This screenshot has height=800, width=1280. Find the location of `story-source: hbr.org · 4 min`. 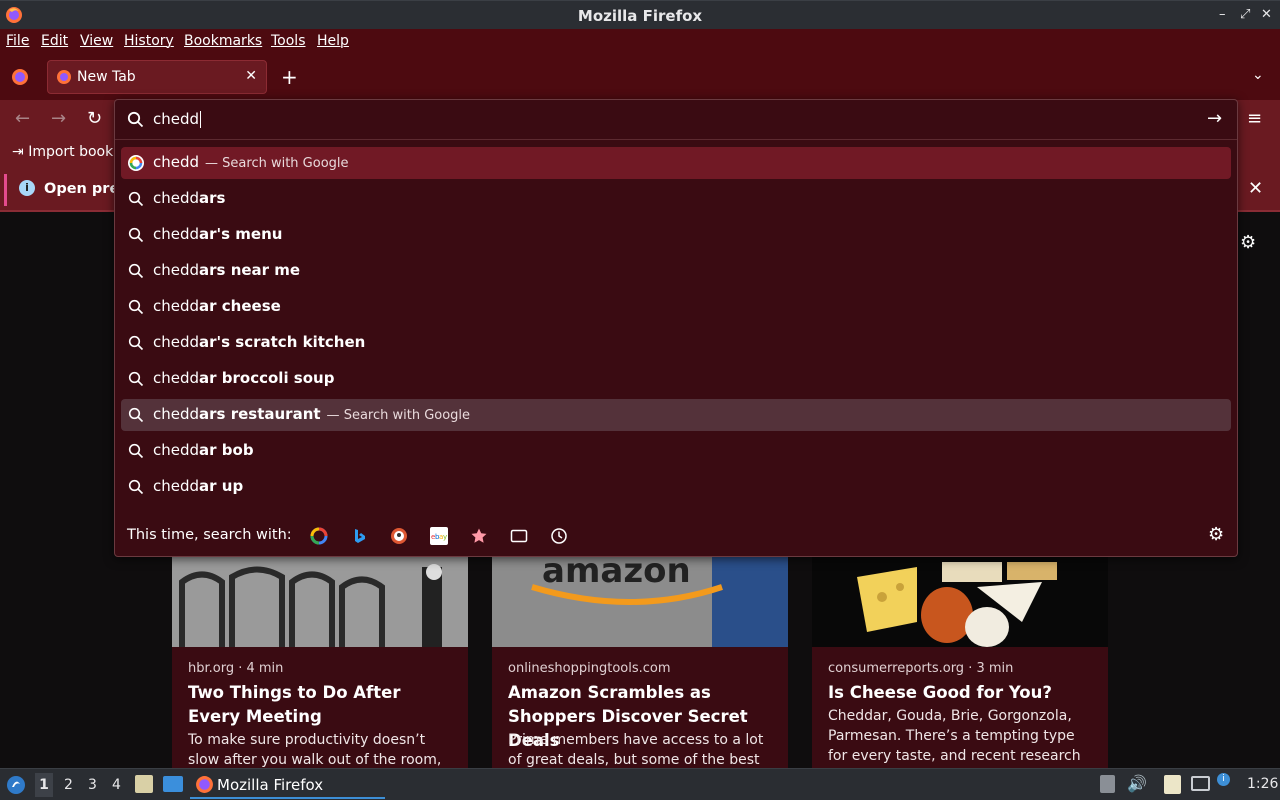

story-source: hbr.org · 4 min is located at coordinates (236, 668).